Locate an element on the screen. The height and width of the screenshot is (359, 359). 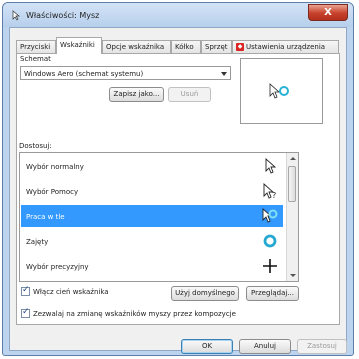
row-label: Wybór normalny is located at coordinates (55, 167).